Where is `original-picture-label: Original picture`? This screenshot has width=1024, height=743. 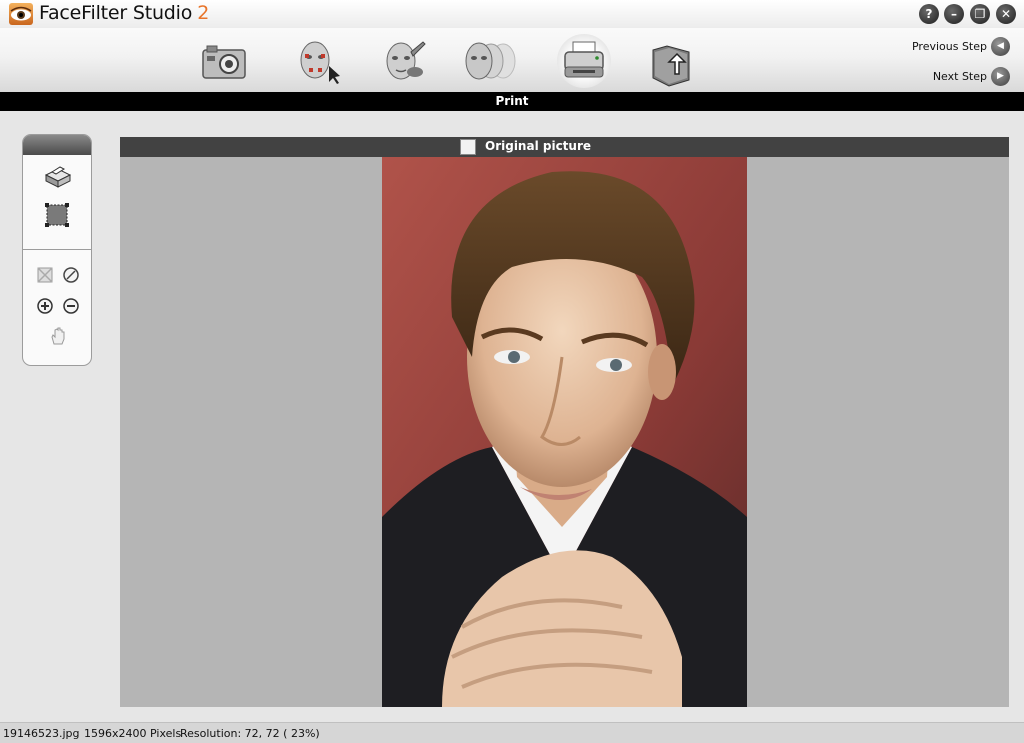
original-picture-label: Original picture is located at coordinates (538, 146).